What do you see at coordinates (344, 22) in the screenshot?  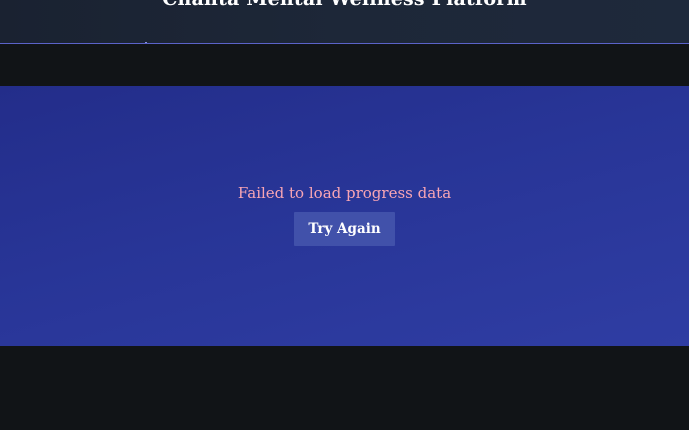 I see `app-header: Chahta Mental Wellness Platform` at bounding box center [344, 22].